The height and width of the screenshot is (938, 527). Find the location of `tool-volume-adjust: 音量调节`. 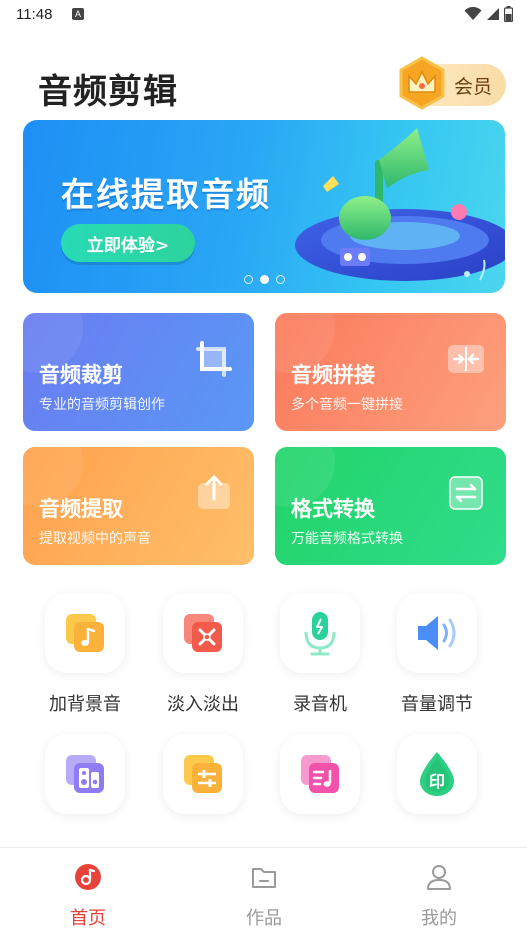

tool-volume-adjust: 音量调节 is located at coordinates (437, 654).